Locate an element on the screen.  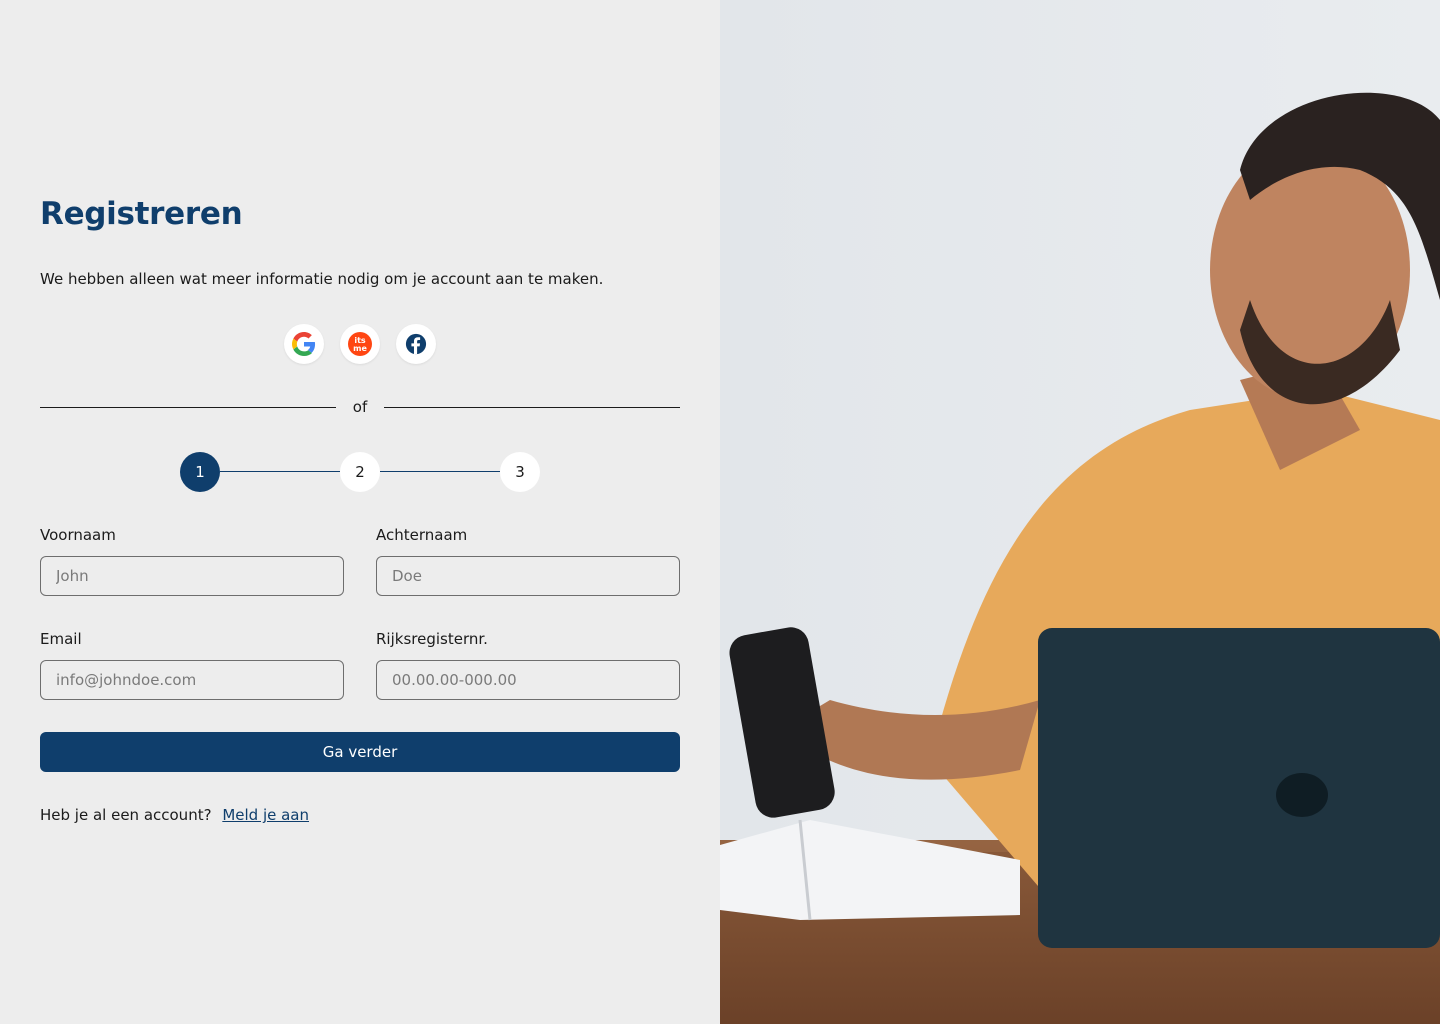
social-login-group: its me is located at coordinates (360, 344).